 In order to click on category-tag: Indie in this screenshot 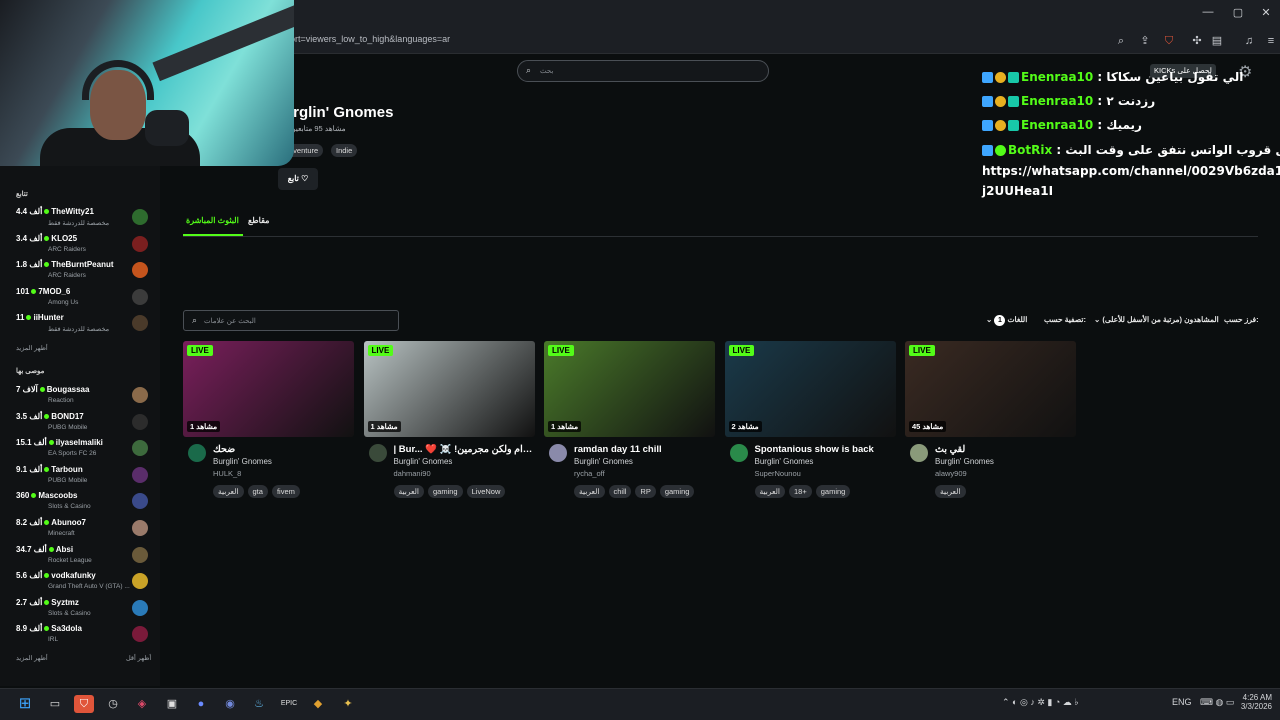, I will do `click(344, 150)`.